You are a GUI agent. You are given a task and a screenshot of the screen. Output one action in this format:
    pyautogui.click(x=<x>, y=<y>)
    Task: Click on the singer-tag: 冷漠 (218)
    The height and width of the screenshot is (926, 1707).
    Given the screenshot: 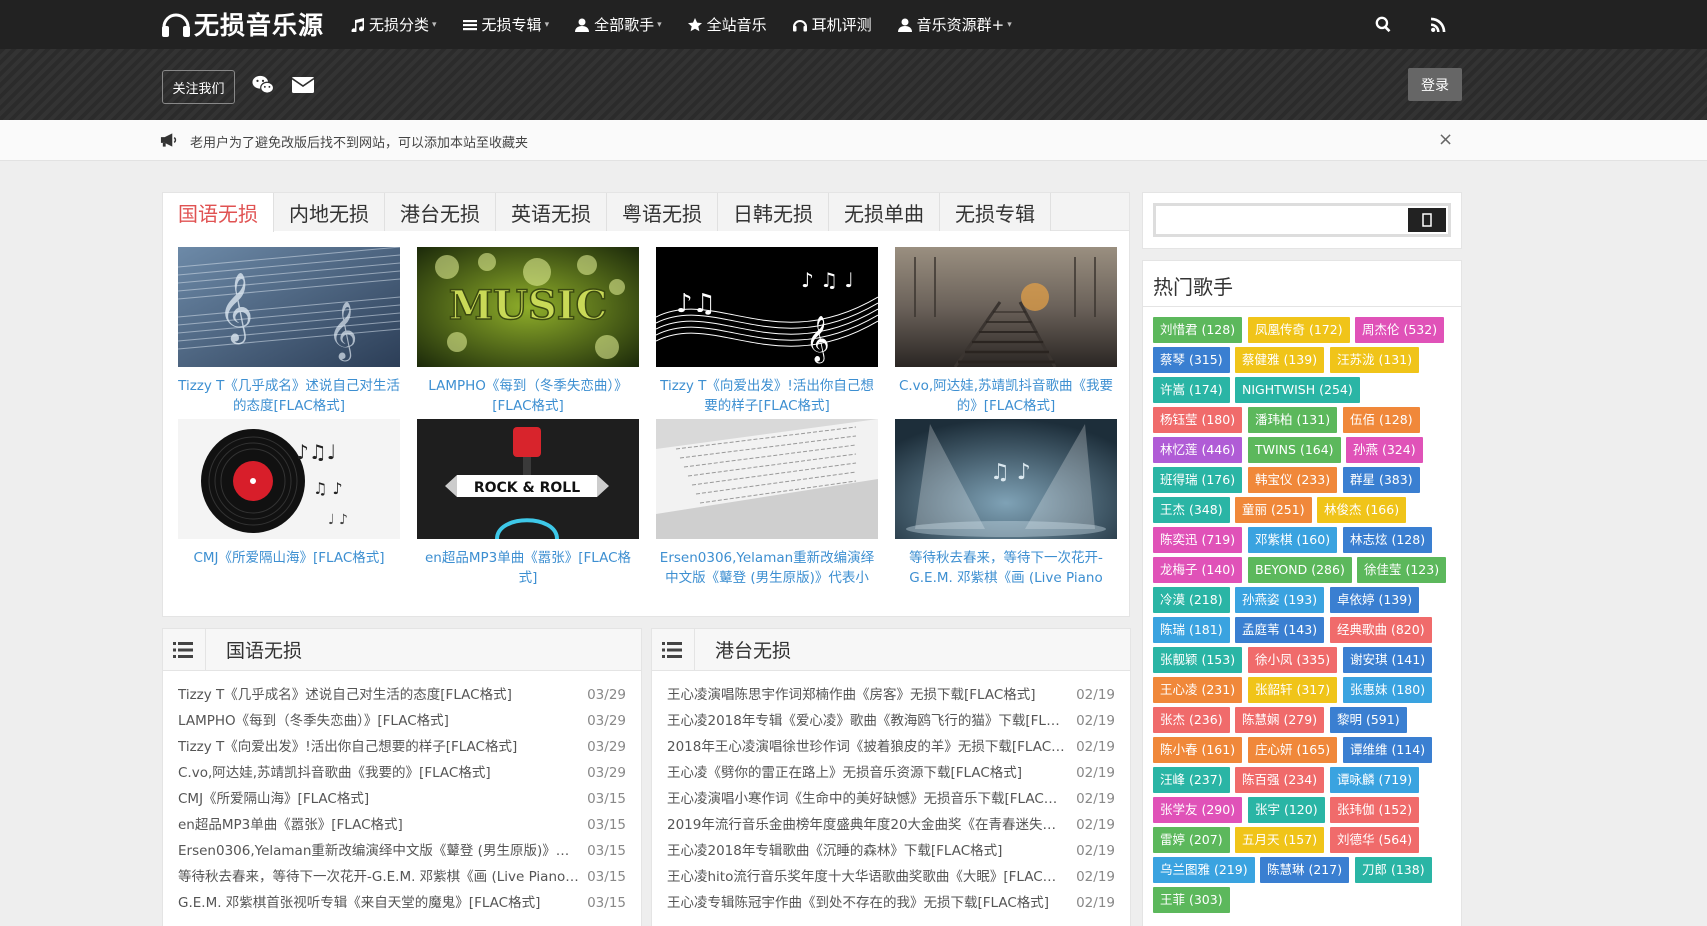 What is the action you would take?
    pyautogui.click(x=1191, y=600)
    